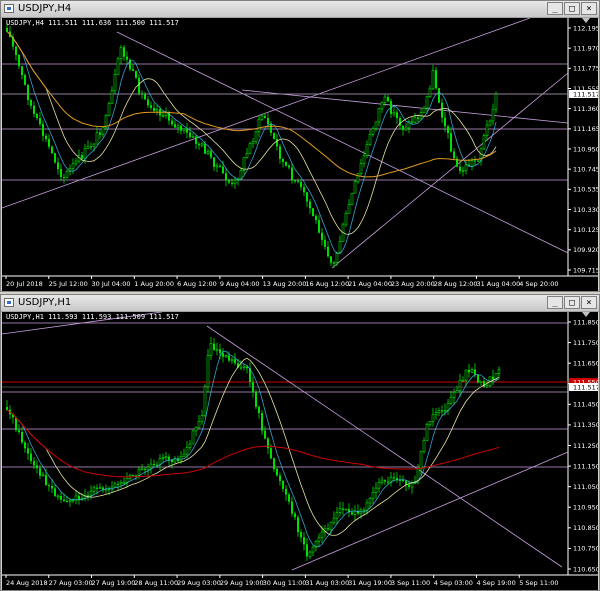 The width and height of the screenshot is (600, 591). I want to click on time-label: 24 Aug 2018, so click(27, 583).